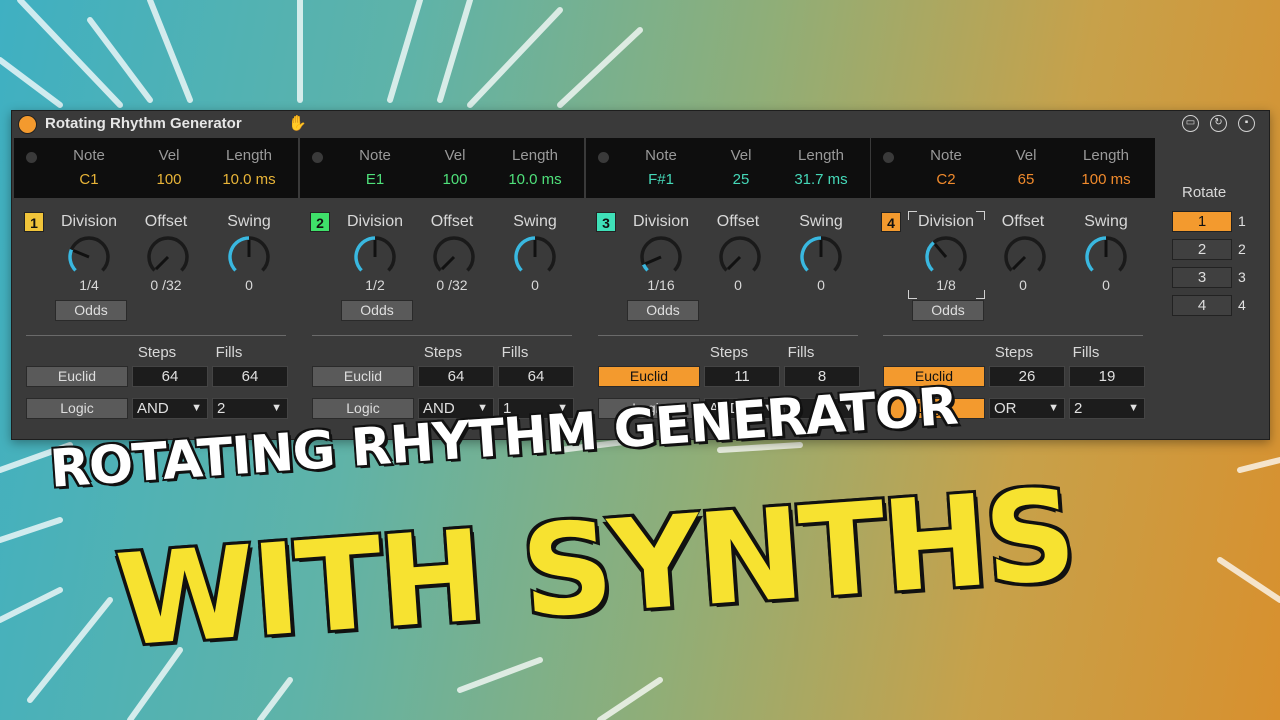 Image resolution: width=1280 pixels, height=720 pixels. What do you see at coordinates (1202, 249) in the screenshot?
I see `rotate-button-2: 2` at bounding box center [1202, 249].